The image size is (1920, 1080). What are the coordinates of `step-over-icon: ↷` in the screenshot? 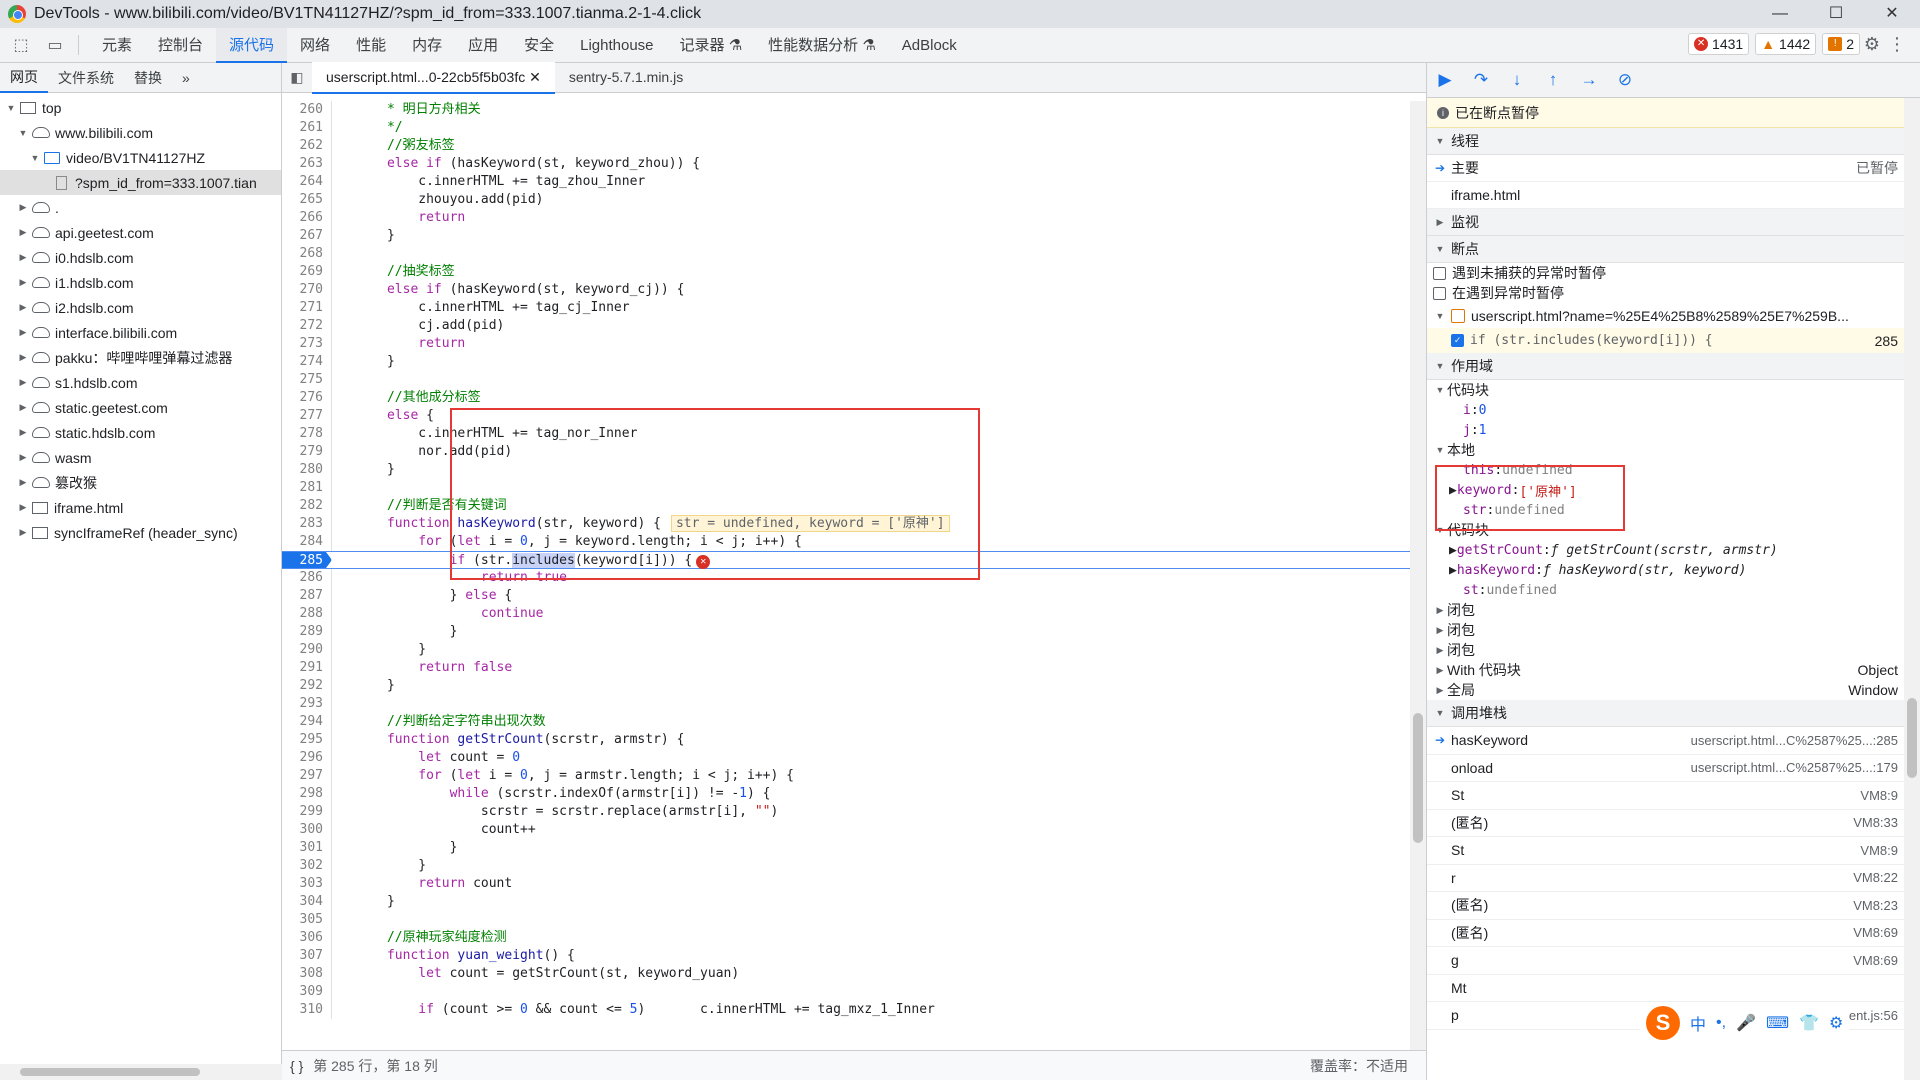 It's located at (1481, 80).